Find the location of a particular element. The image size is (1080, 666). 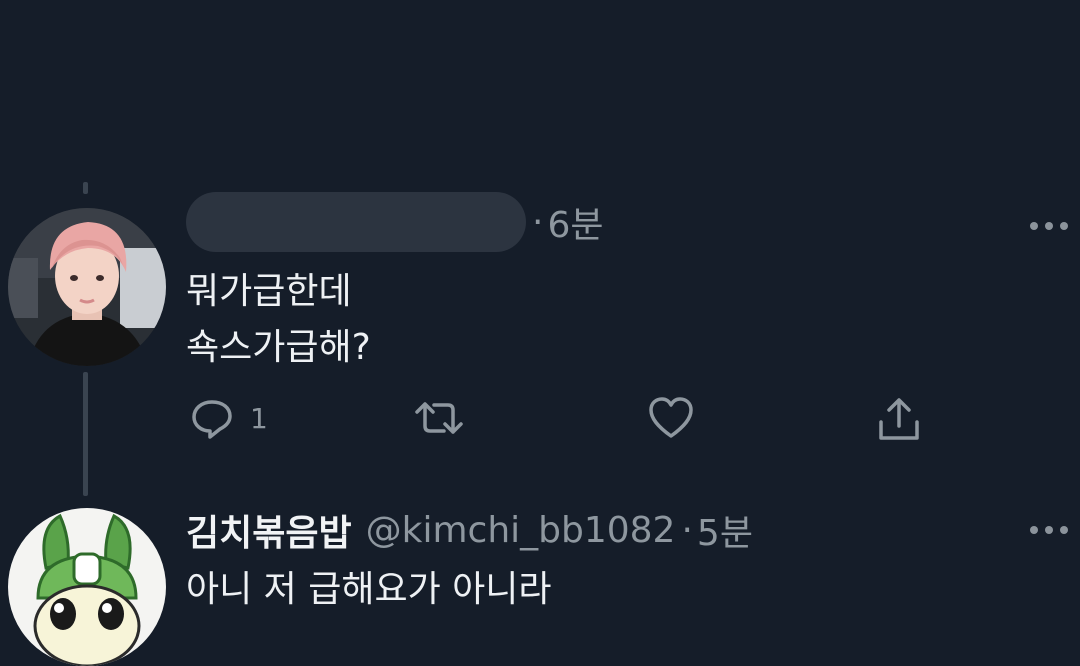

retweet-button is located at coordinates (439, 418).